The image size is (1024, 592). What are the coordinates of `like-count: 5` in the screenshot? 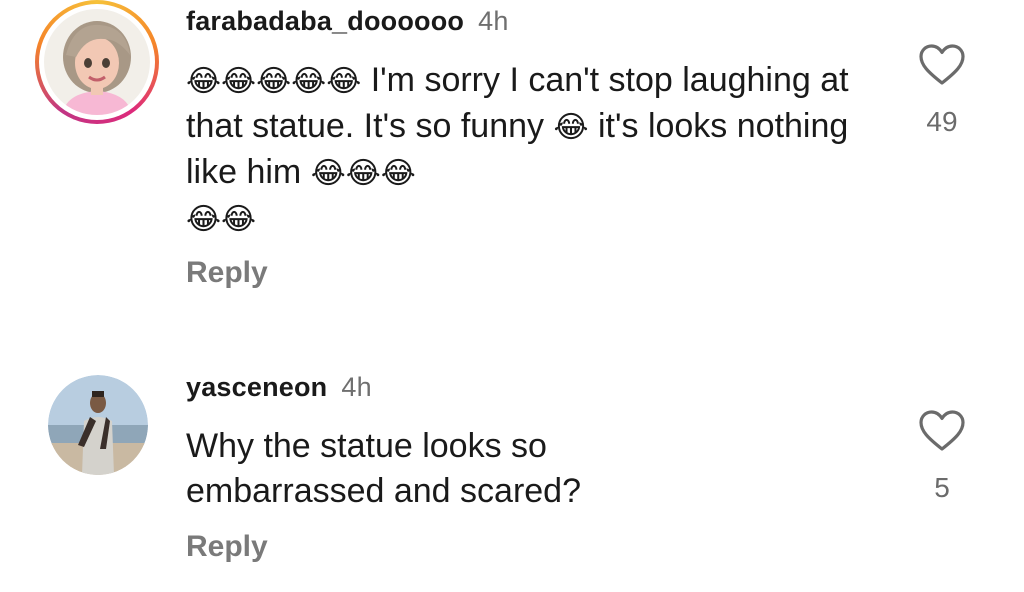 It's located at (942, 487).